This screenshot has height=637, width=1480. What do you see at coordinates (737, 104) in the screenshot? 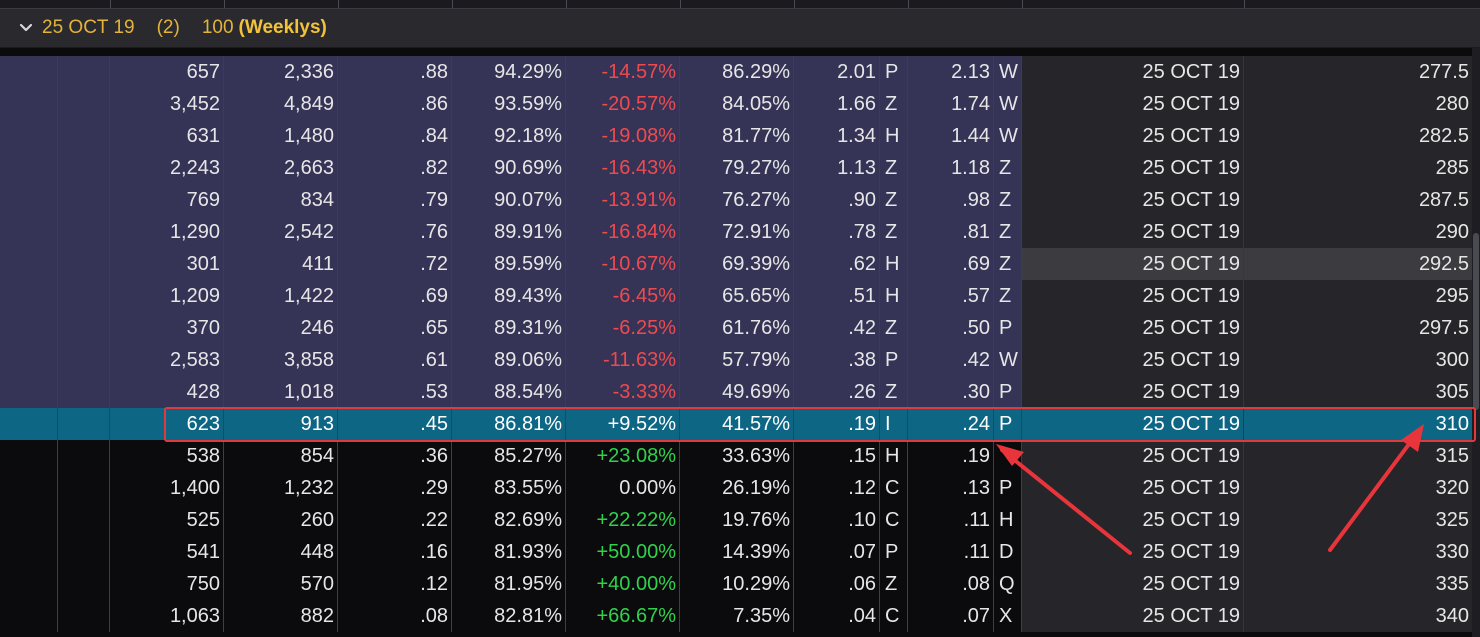
I see `prob-itm-cell: 84.05%` at bounding box center [737, 104].